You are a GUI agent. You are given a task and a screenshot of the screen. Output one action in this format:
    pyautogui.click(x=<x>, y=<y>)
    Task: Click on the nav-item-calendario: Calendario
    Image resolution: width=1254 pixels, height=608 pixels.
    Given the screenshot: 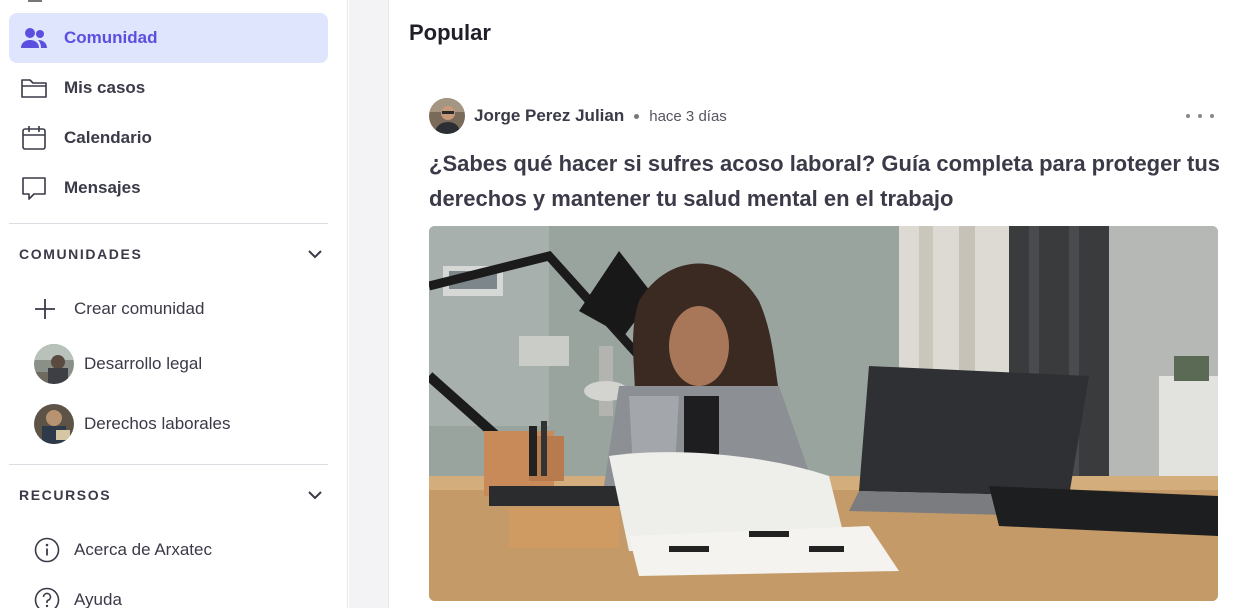 What is the action you would take?
    pyautogui.click(x=168, y=138)
    